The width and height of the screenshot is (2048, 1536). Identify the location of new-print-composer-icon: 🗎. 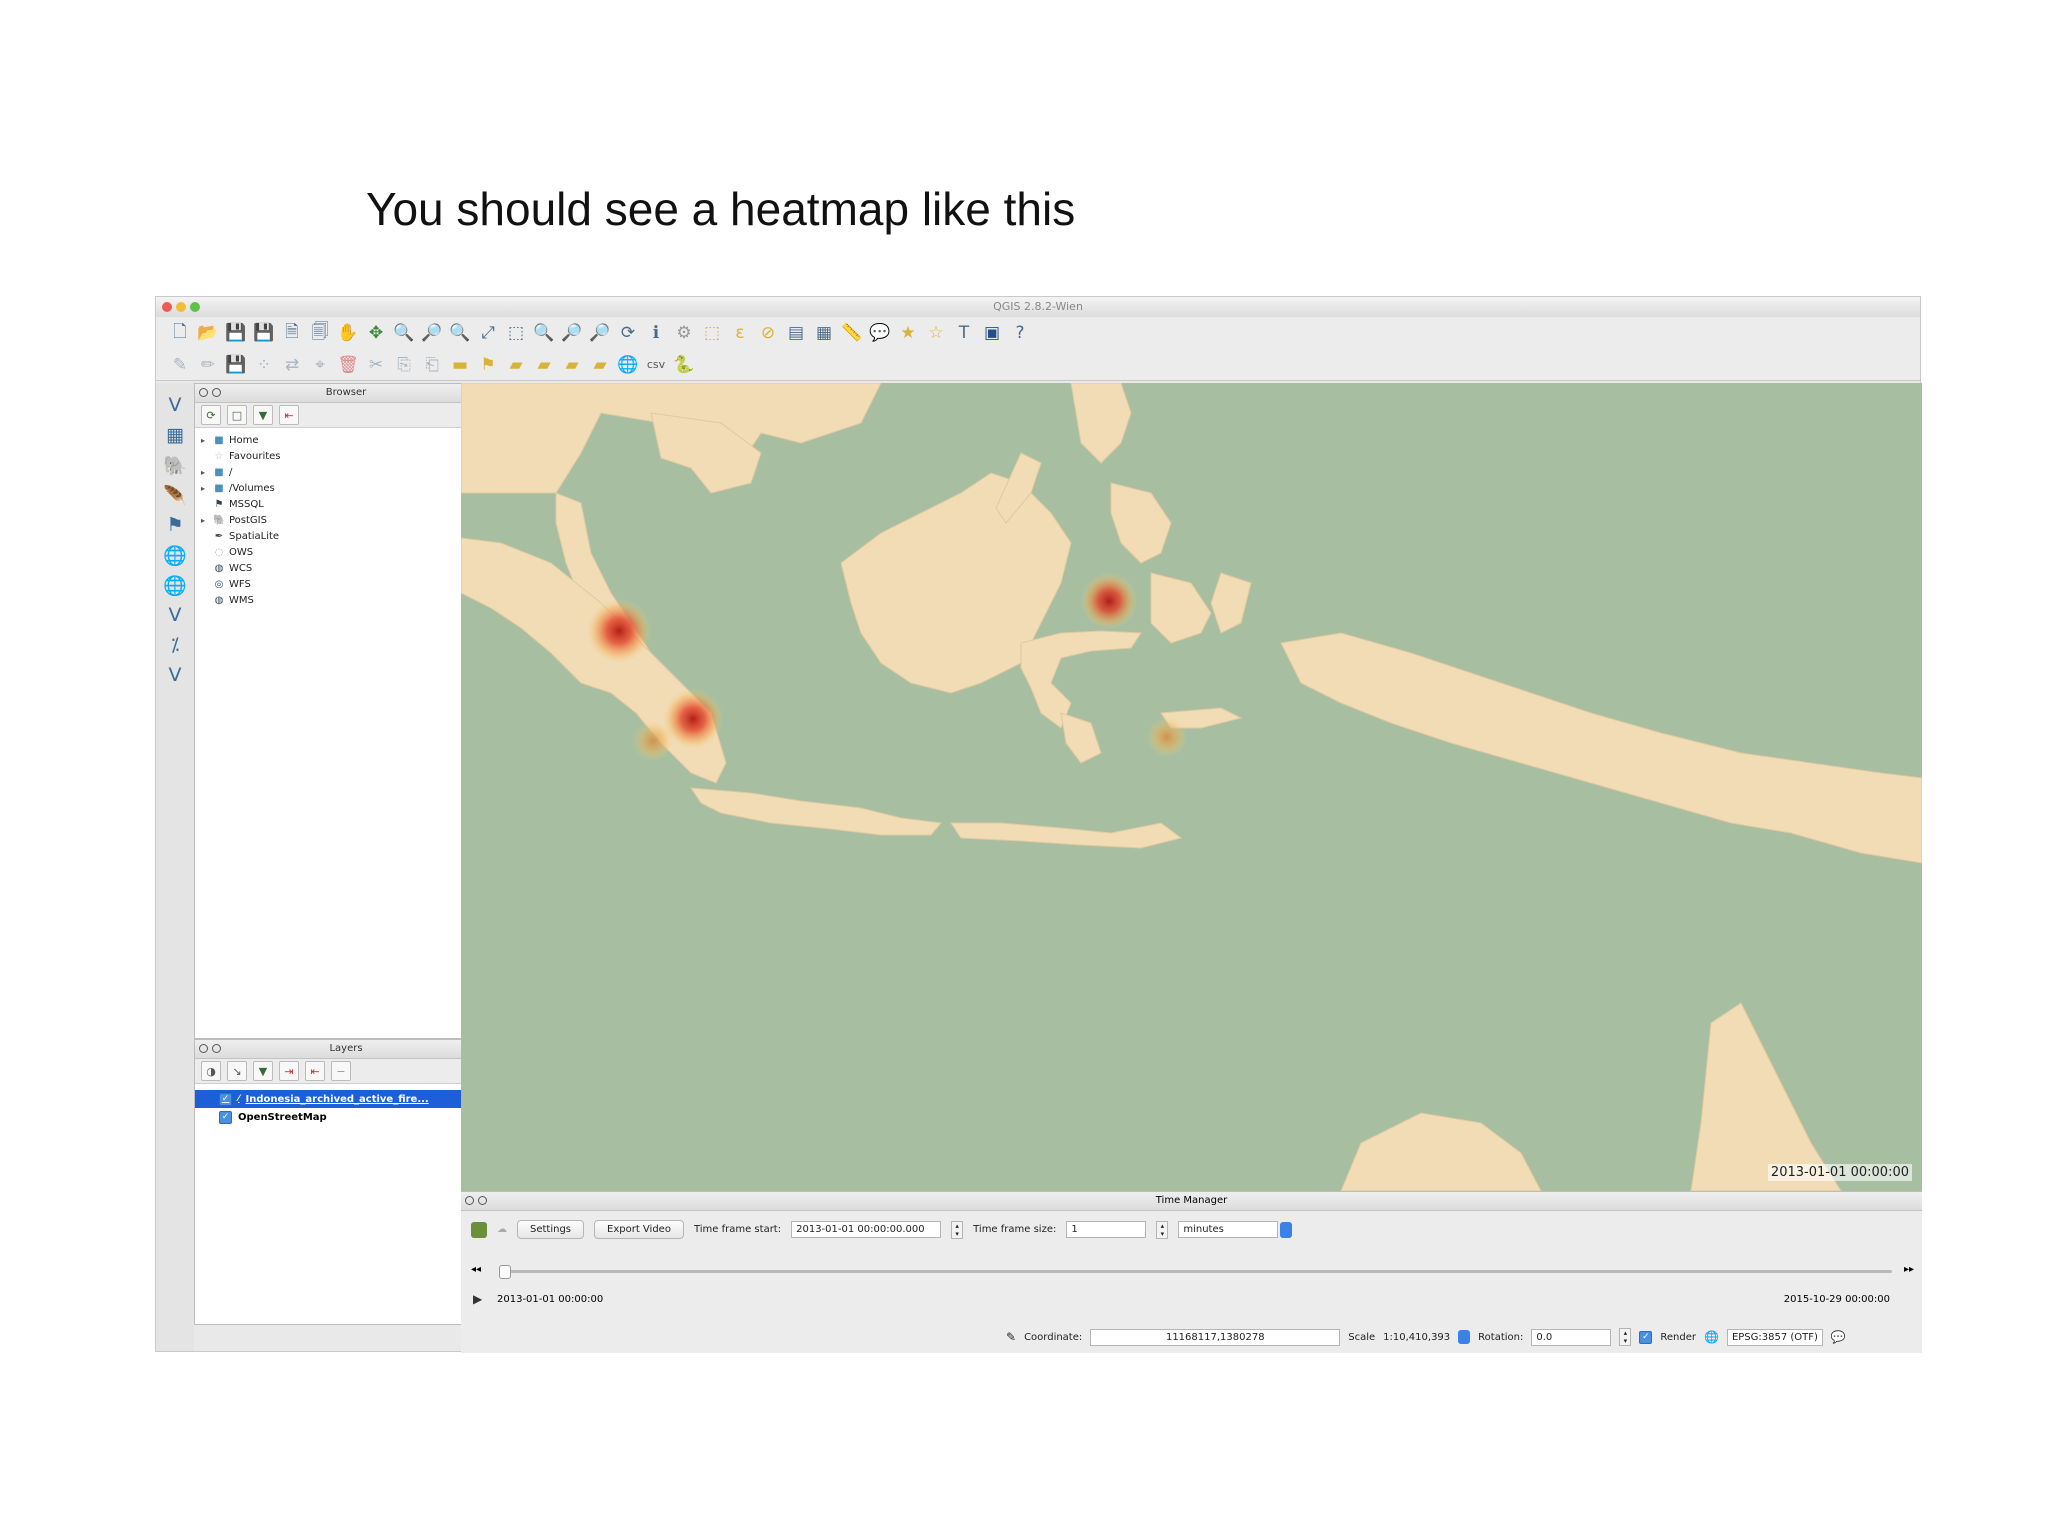
(292, 333).